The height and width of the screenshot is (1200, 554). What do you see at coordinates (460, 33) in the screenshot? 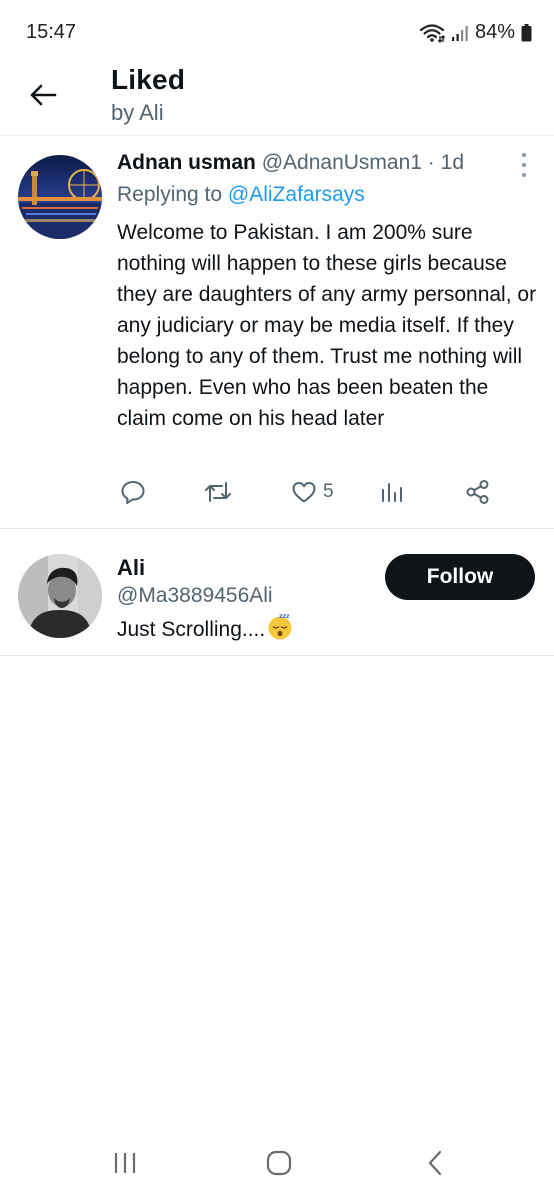
I see `signal-icon` at bounding box center [460, 33].